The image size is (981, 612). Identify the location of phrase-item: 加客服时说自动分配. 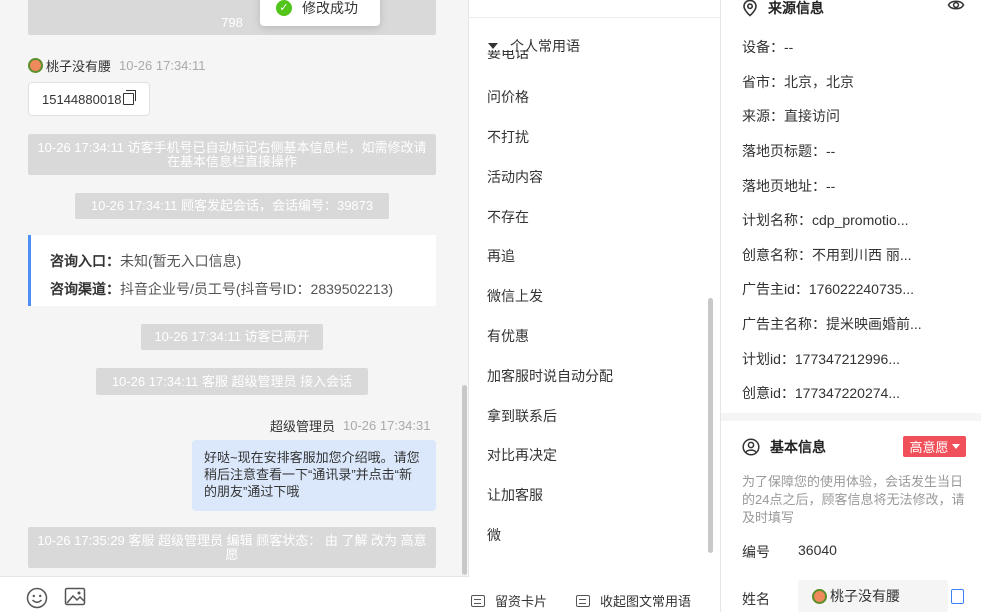
(550, 376).